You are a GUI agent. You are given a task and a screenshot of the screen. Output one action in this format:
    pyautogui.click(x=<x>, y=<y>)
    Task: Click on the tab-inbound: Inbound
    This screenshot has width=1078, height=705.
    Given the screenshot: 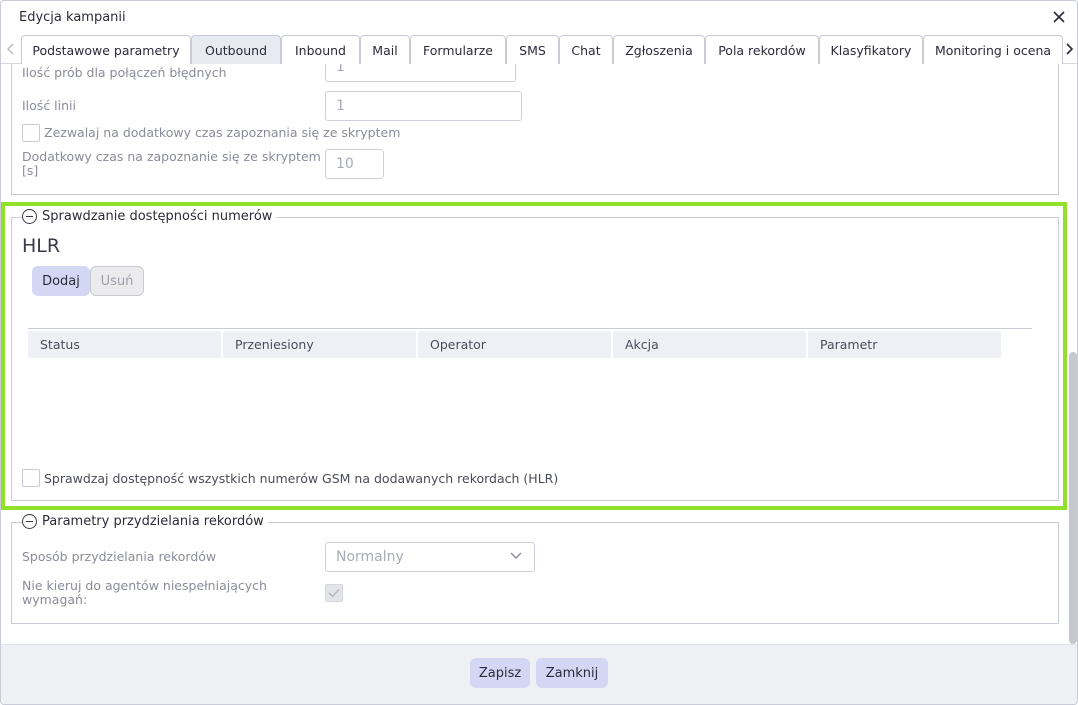 What is the action you would take?
    pyautogui.click(x=320, y=49)
    